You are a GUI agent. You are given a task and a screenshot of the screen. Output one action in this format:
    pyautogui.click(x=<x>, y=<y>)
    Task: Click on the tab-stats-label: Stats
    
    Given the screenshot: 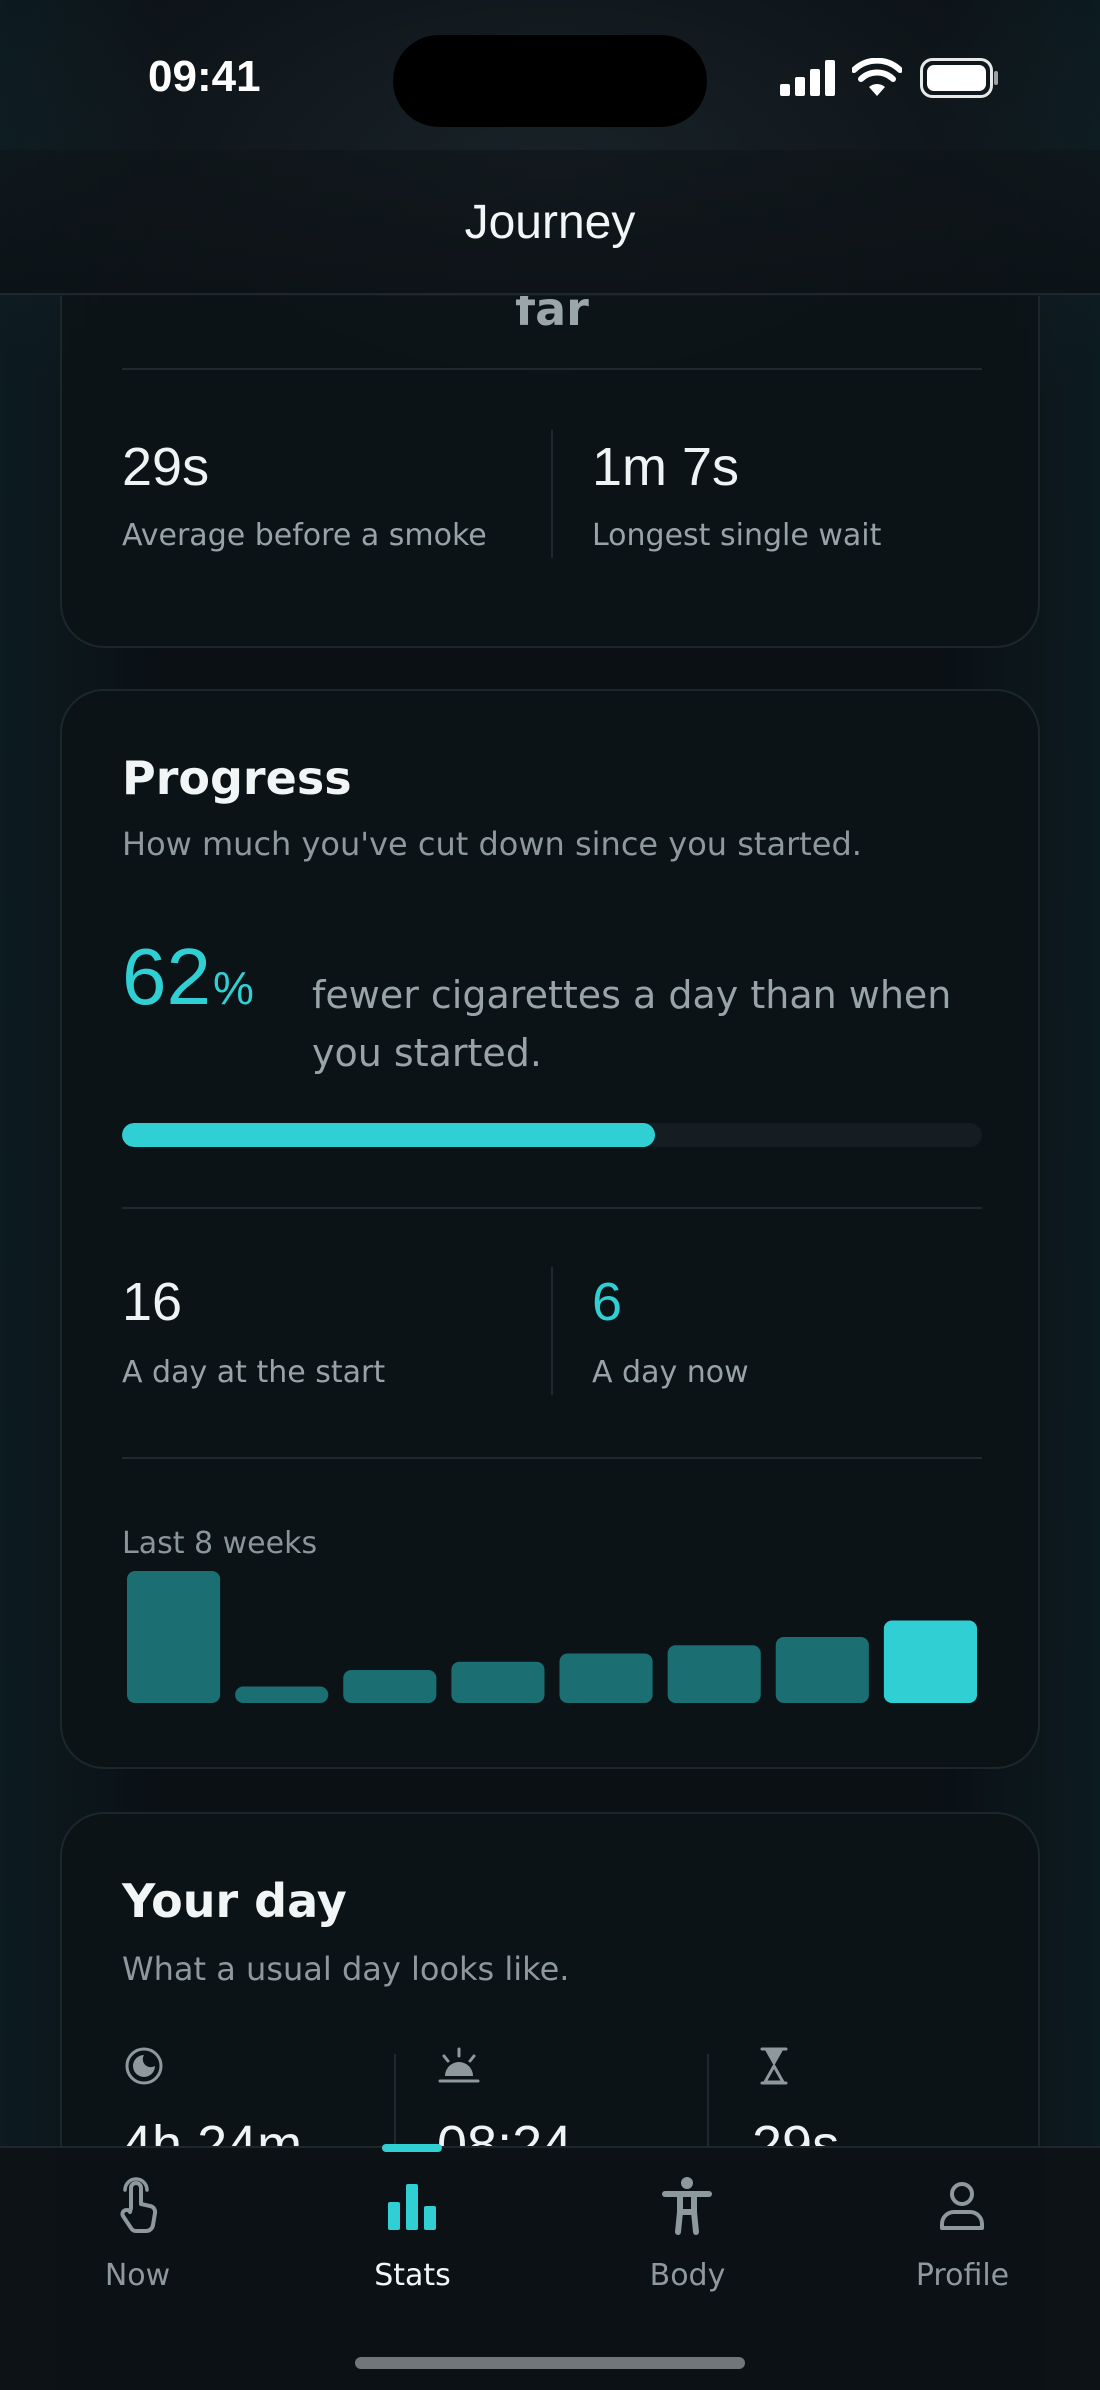 What is the action you would take?
    pyautogui.click(x=412, y=2275)
    